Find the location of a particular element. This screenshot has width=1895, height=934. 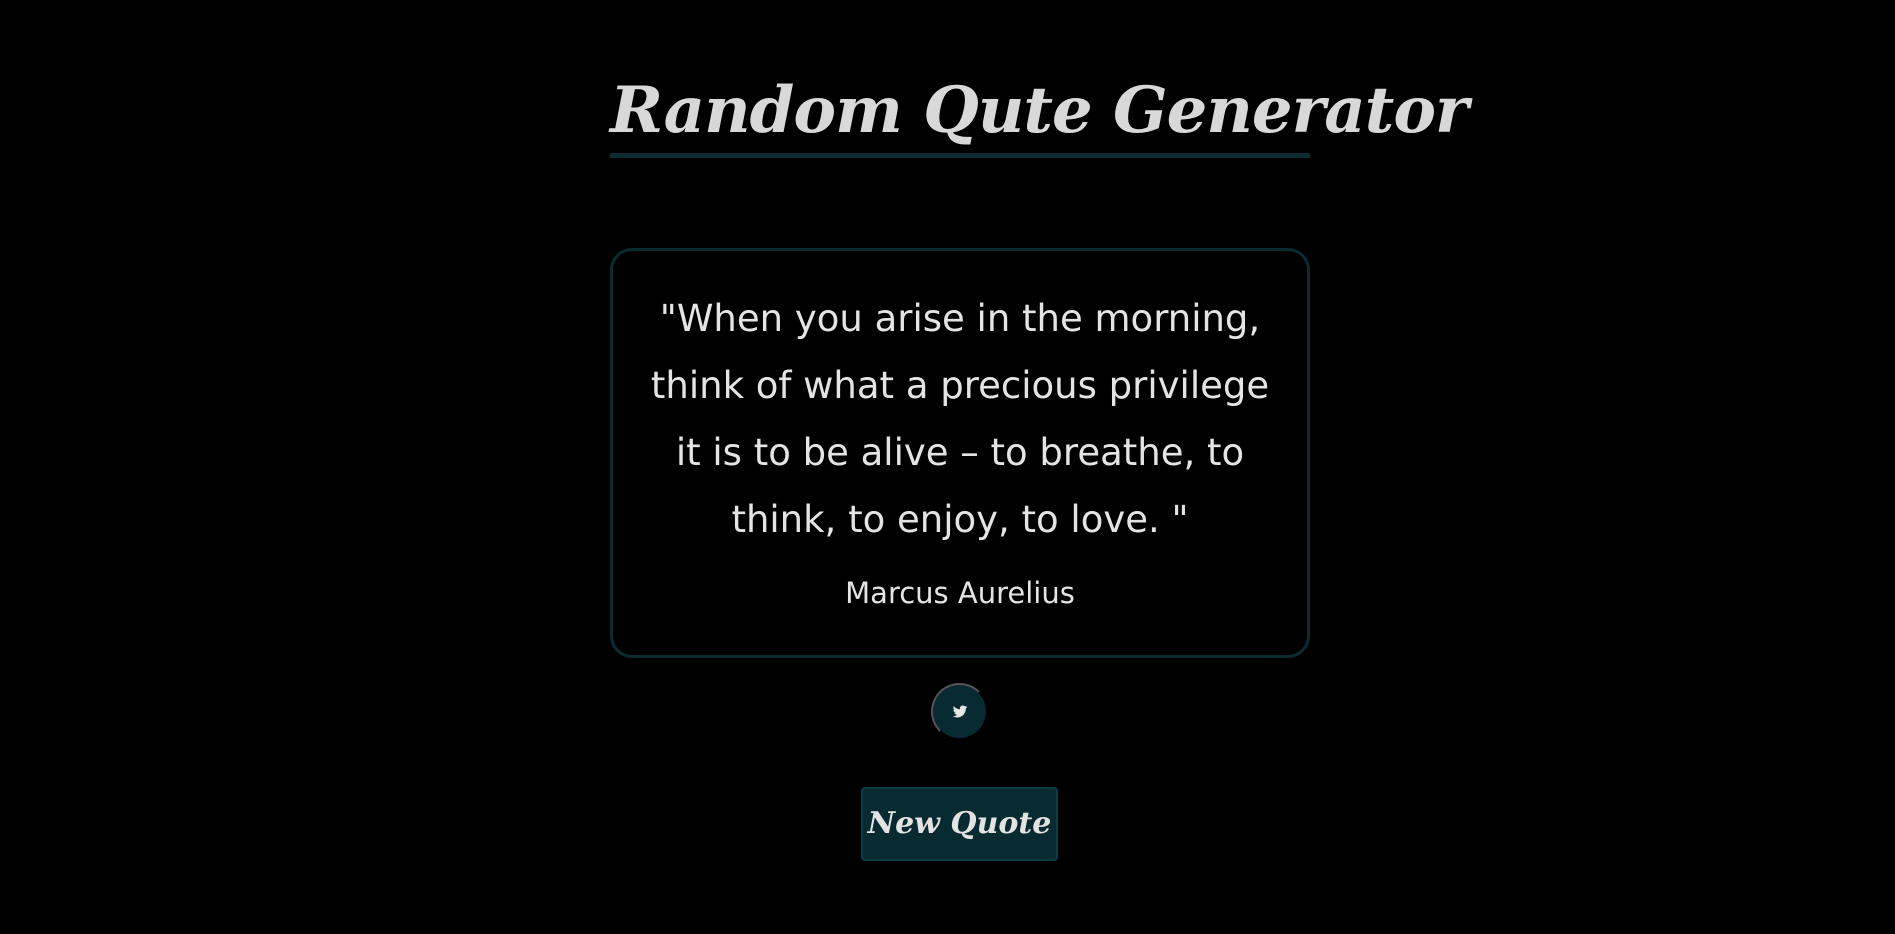

quote-author: Marcus Aurelius is located at coordinates (960, 593).